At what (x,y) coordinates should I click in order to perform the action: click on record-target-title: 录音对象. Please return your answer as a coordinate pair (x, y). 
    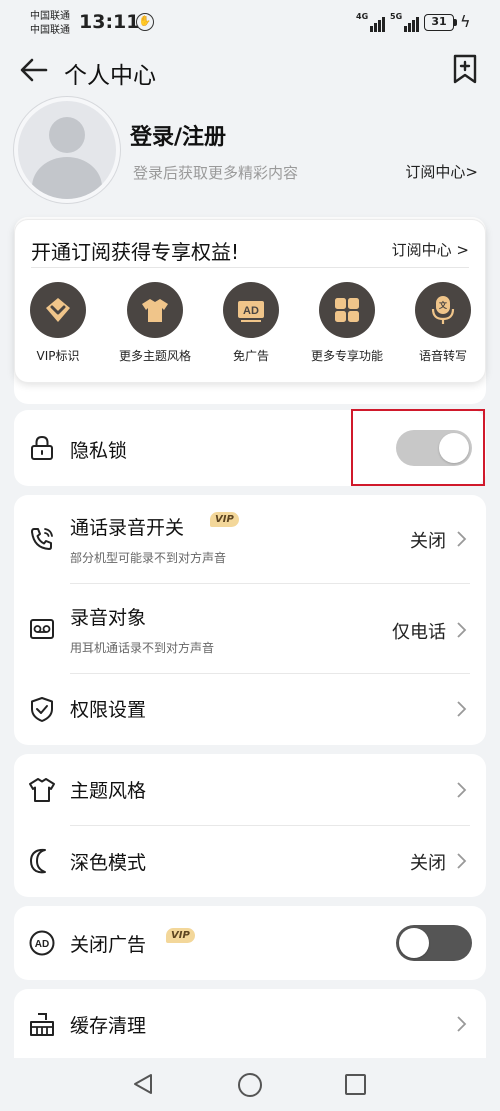
    Looking at the image, I should click on (108, 618).